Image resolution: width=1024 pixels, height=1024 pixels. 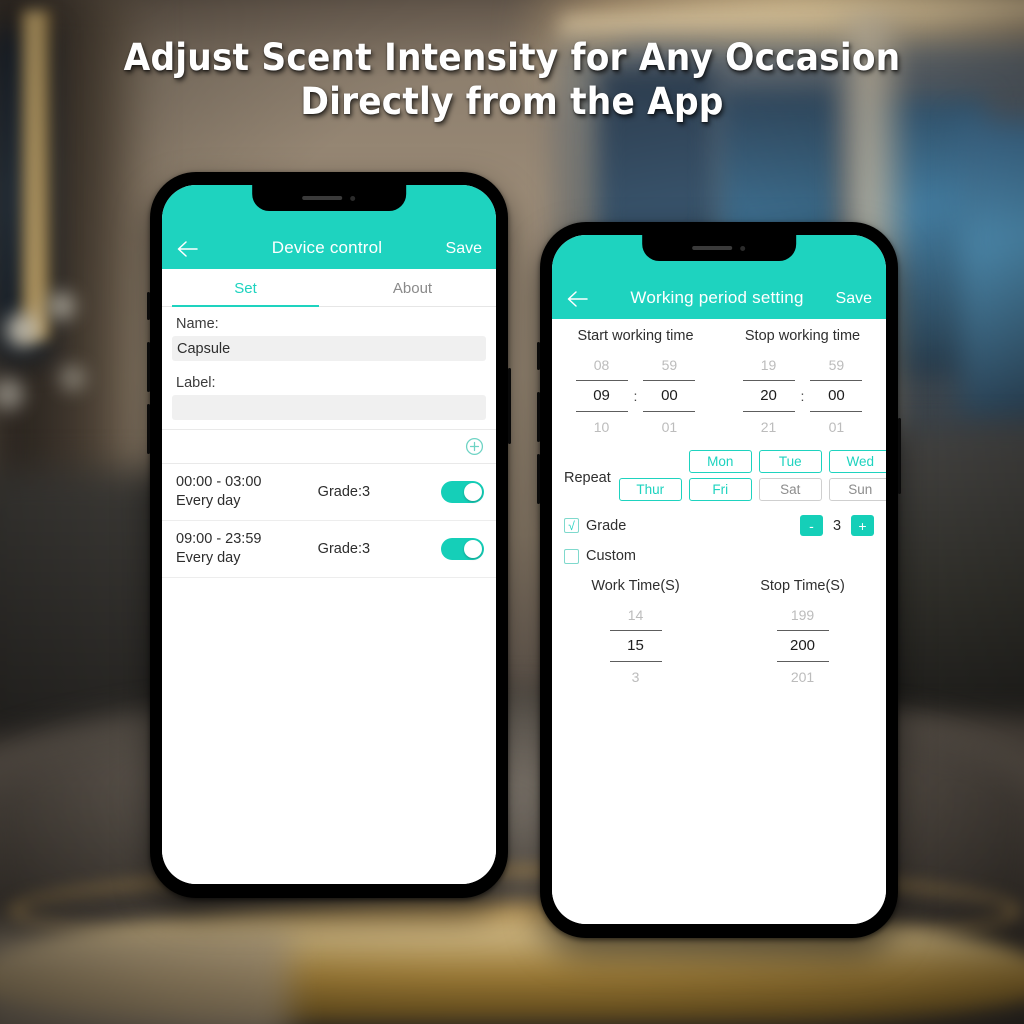 What do you see at coordinates (329, 549) in the screenshot?
I see `table-row: 09:00 - 23:59 Every day Grade:3` at bounding box center [329, 549].